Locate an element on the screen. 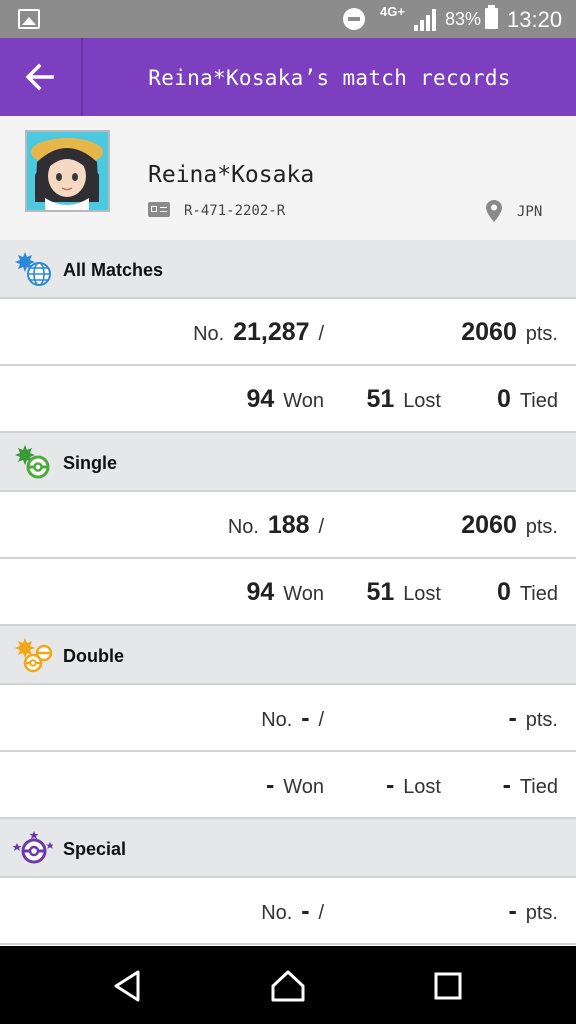  profile-card: Reina*Kosaka R-471-2202-R JPN is located at coordinates (288, 179).